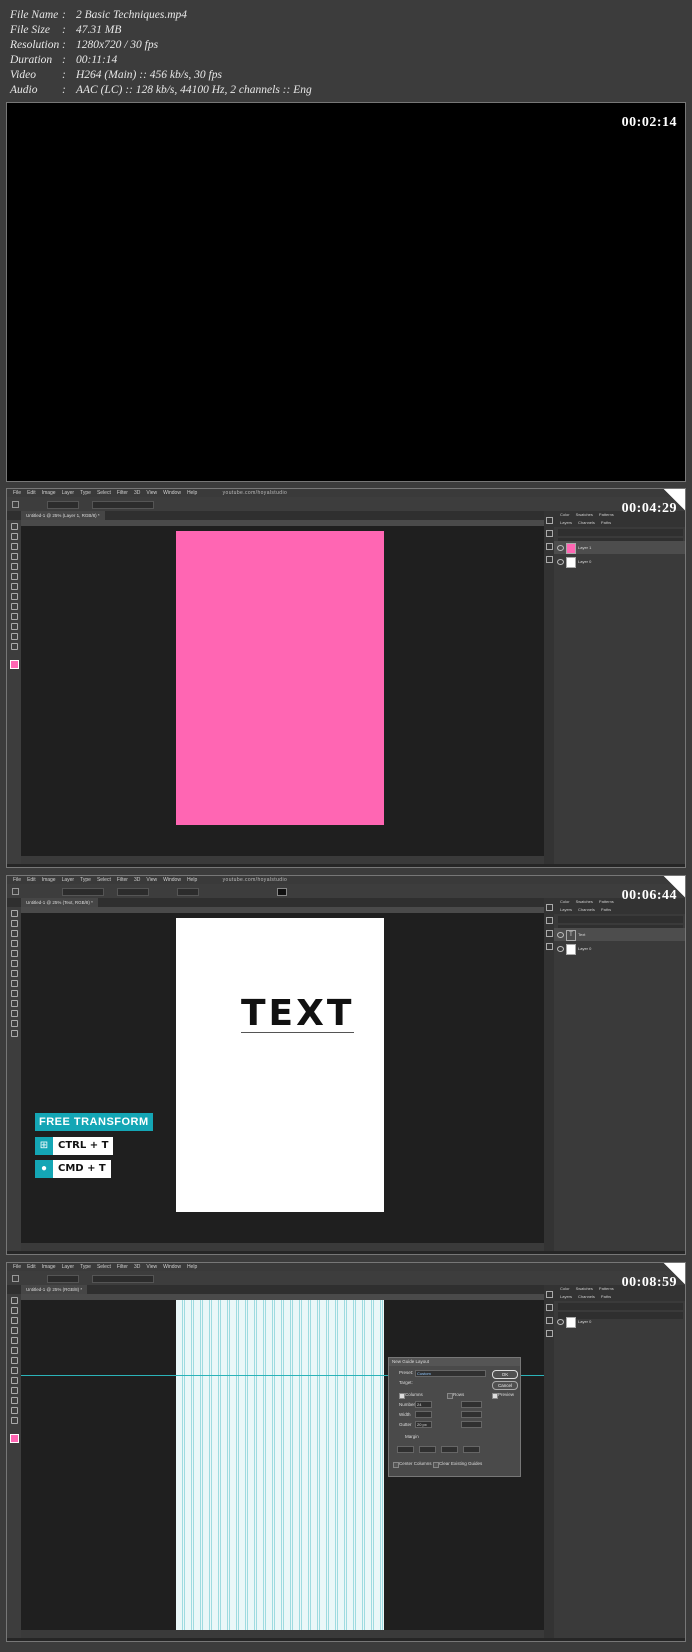 The height and width of the screenshot is (1652, 692). What do you see at coordinates (471, 1404) in the screenshot?
I see `rows-number-input` at bounding box center [471, 1404].